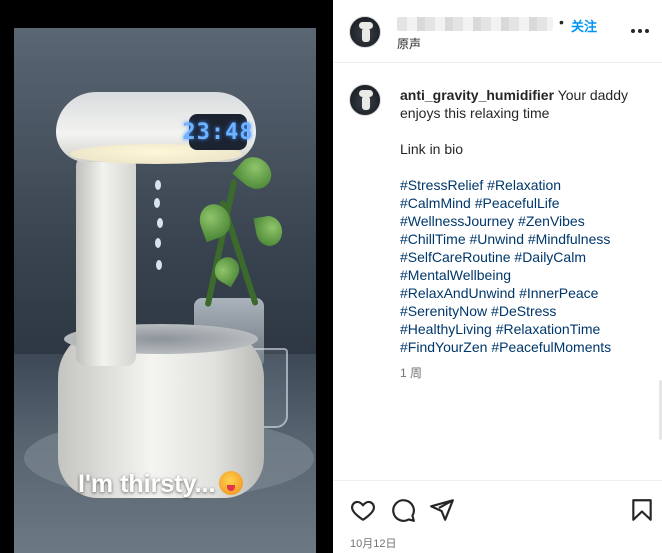 Image resolution: width=662 pixels, height=553 pixels. Describe the element at coordinates (457, 293) in the screenshot. I see `hashtag: #RelaxAndUnwind` at that location.